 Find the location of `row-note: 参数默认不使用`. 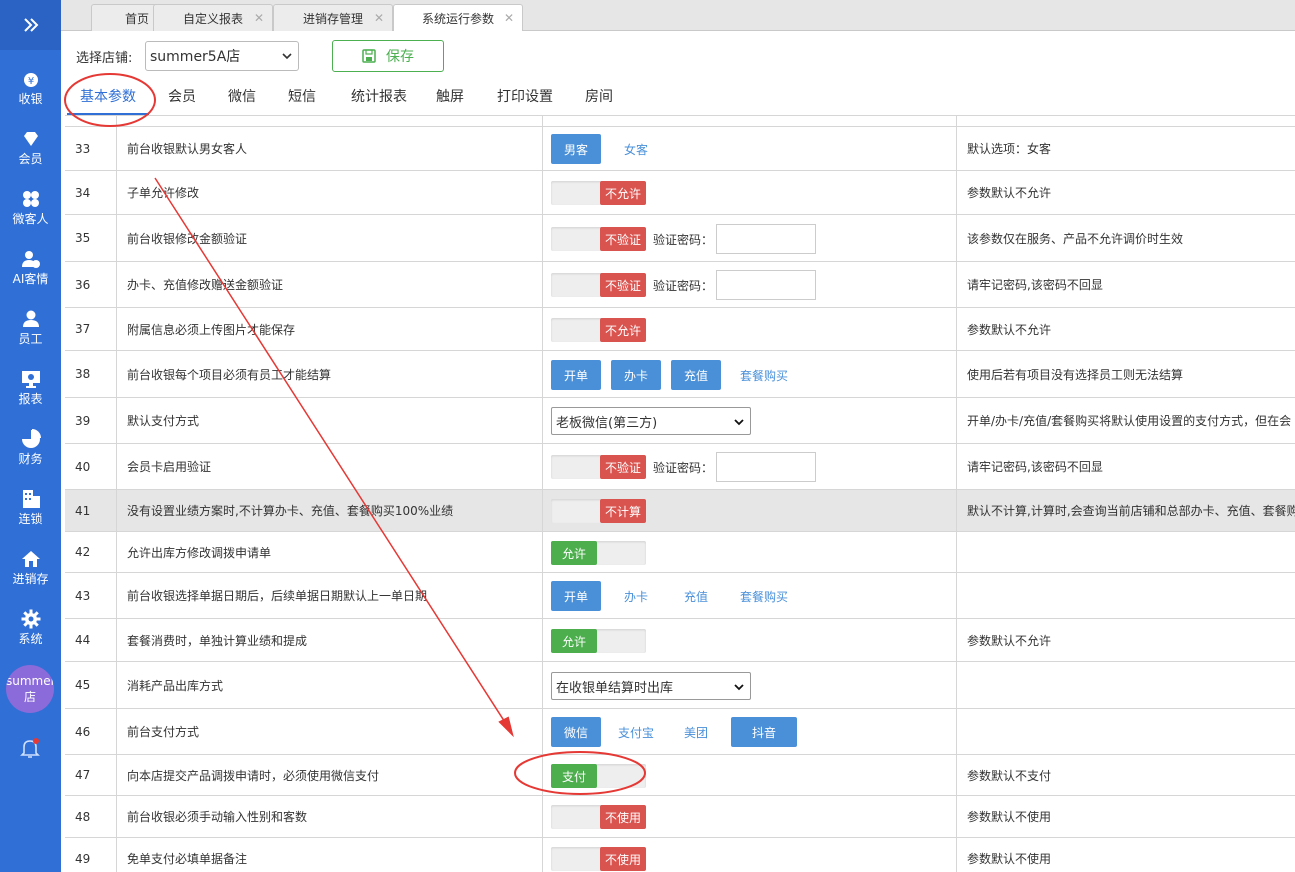

row-note: 参数默认不使用 is located at coordinates (1009, 817).